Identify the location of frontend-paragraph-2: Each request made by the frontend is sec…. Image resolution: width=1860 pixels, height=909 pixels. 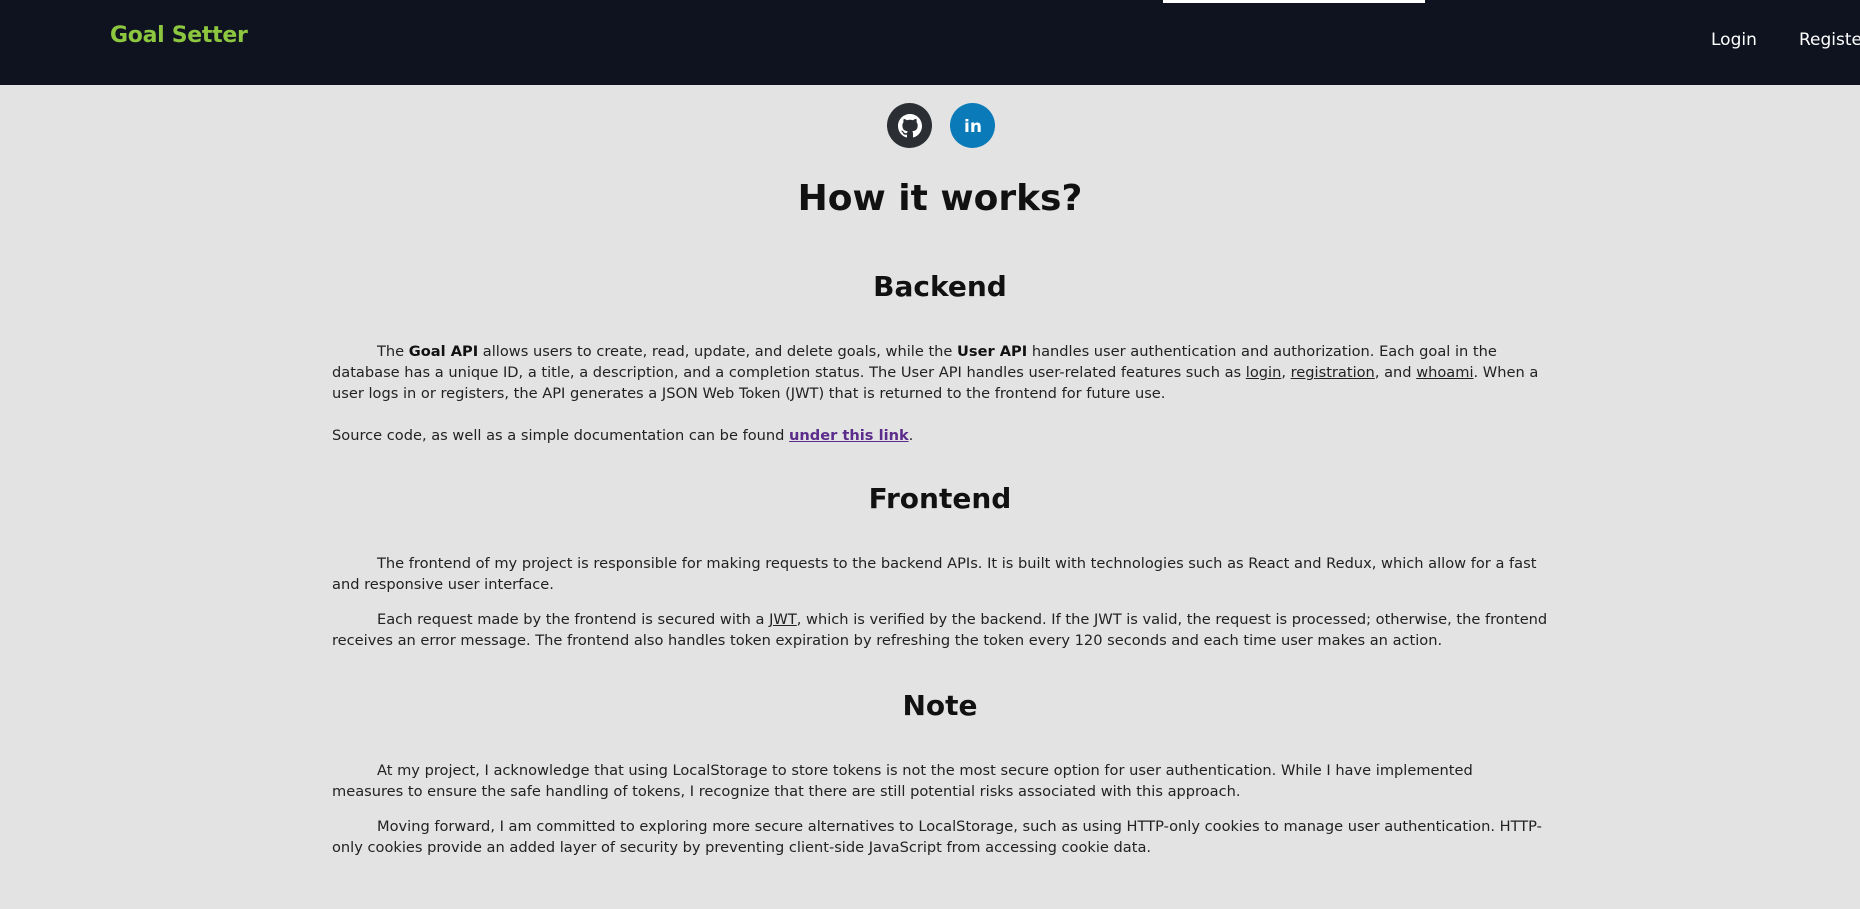
(940, 630).